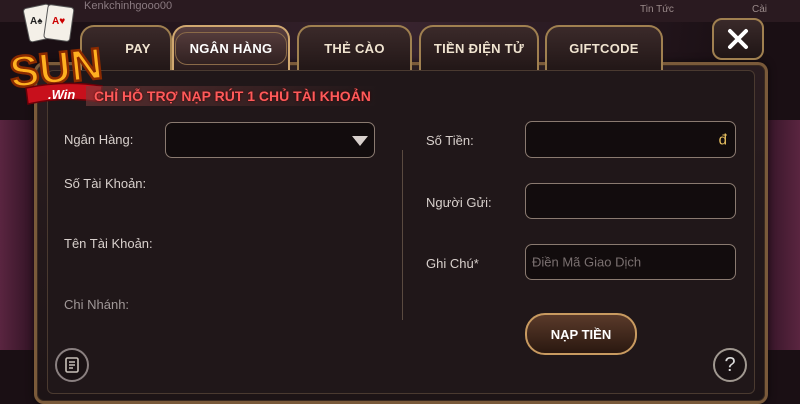 This screenshot has width=800, height=404. Describe the element at coordinates (97, 304) in the screenshot. I see `branch-label: Chi Nhánh:` at that location.